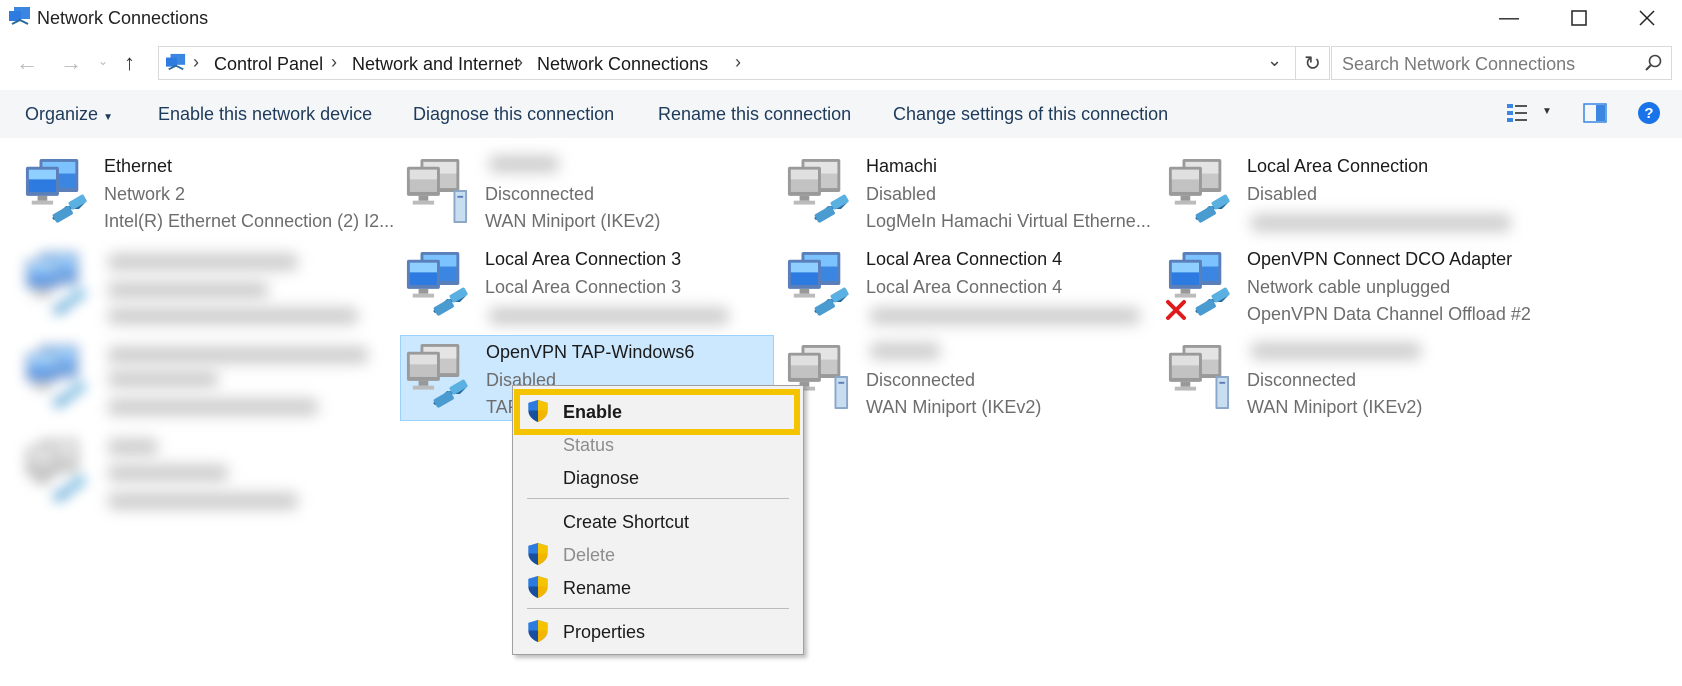 This screenshot has width=1682, height=686. What do you see at coordinates (1547, 111) in the screenshot?
I see `view-dropdown-icon: ▼` at bounding box center [1547, 111].